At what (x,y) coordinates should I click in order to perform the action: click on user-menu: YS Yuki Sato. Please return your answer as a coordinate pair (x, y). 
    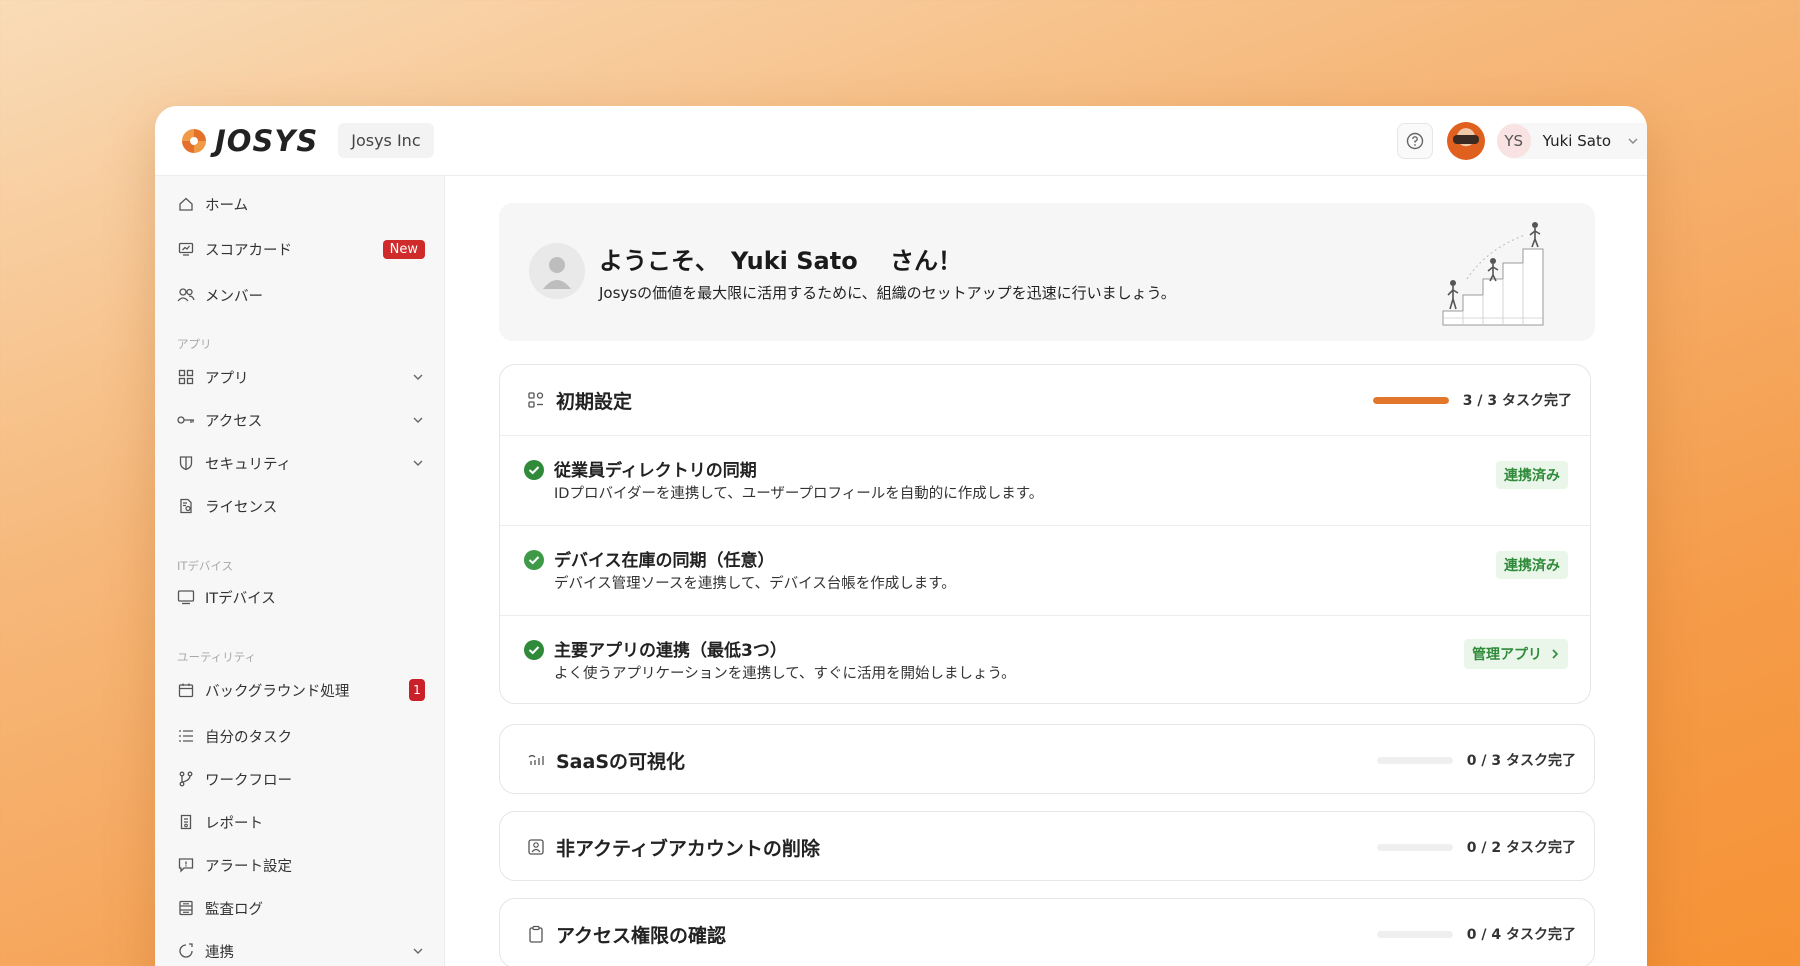
    Looking at the image, I should click on (1571, 141).